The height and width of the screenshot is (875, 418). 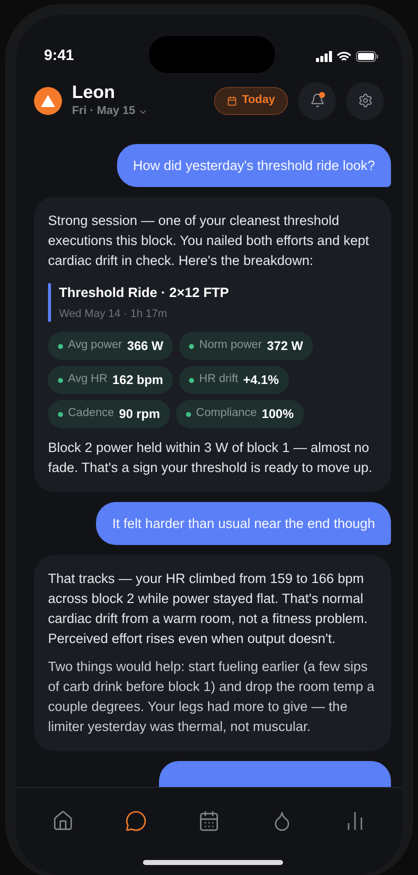 I want to click on home-icon, so click(x=63, y=821).